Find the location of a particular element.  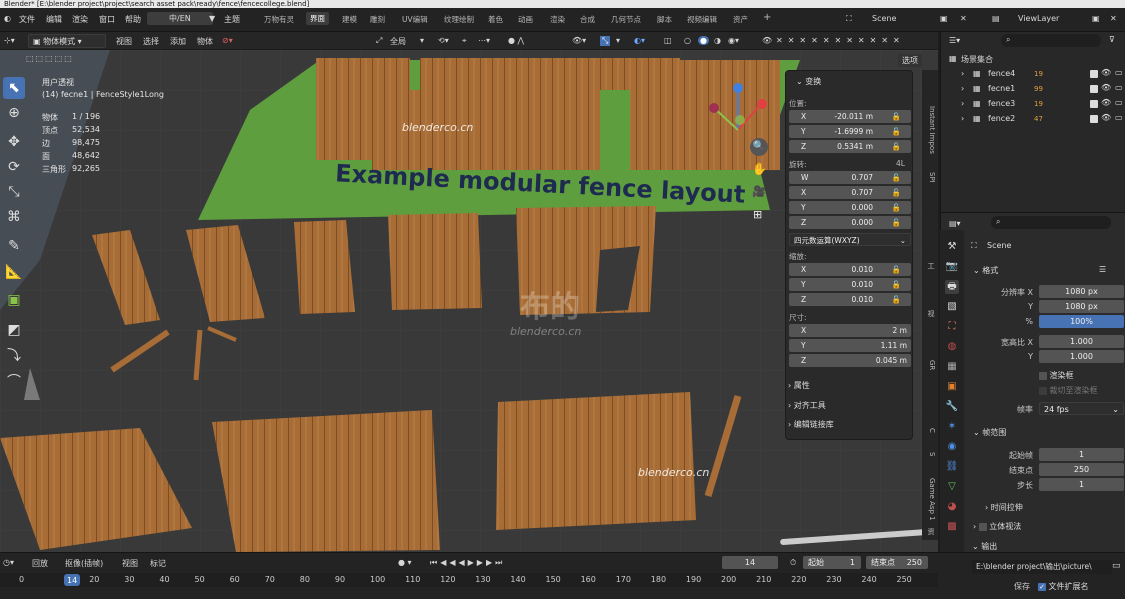

mode-selector: ▣ 物体模式 ▾ is located at coordinates (67, 41).